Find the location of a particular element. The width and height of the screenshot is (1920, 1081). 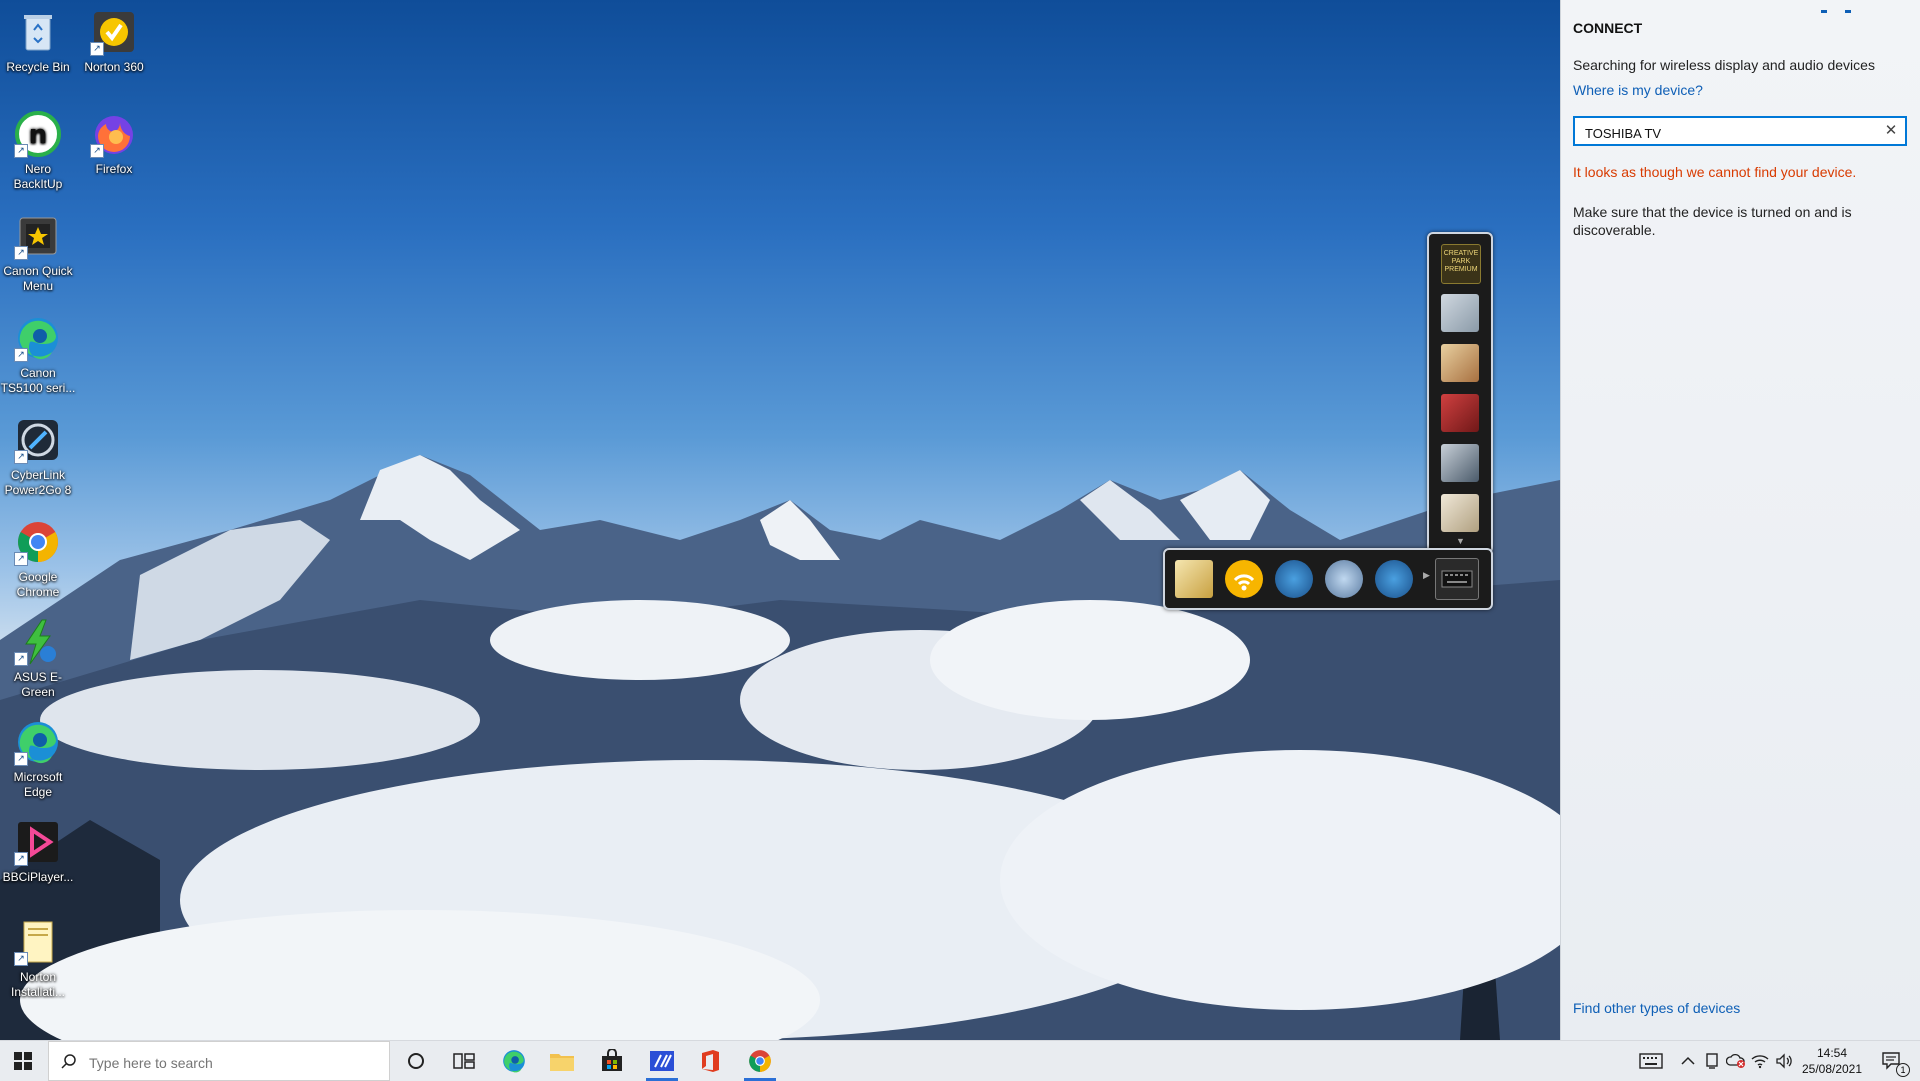

desktop-icon-canon-quick-menu: ↗ Canon Quick Menu is located at coordinates (38, 250).